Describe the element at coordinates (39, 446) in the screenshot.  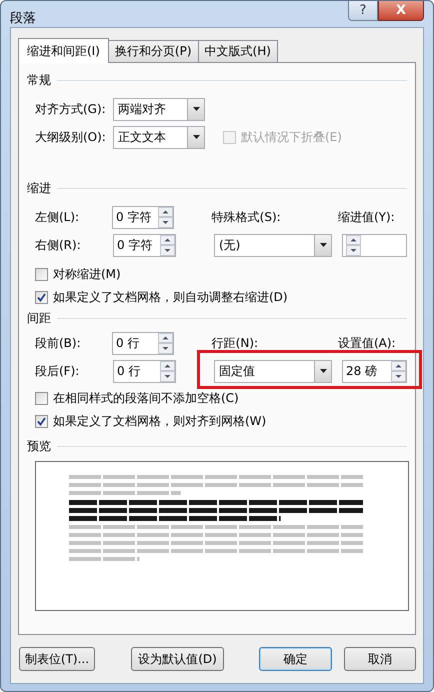
I see `section-title: 预览` at that location.